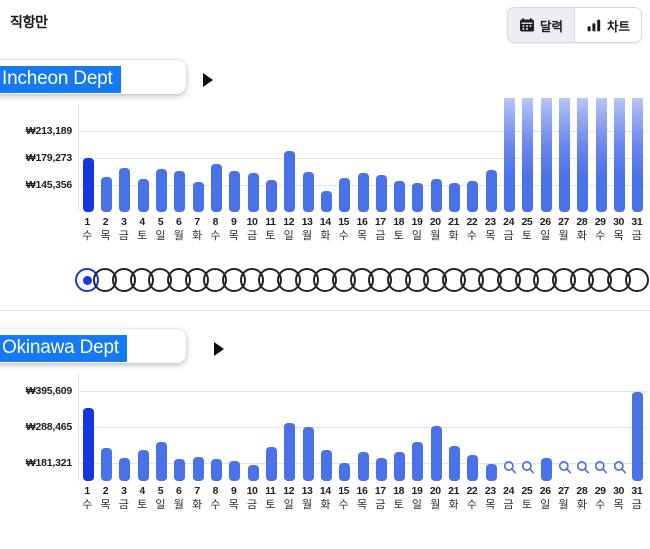  Describe the element at coordinates (527, 25) in the screenshot. I see `calendar-icon` at that location.